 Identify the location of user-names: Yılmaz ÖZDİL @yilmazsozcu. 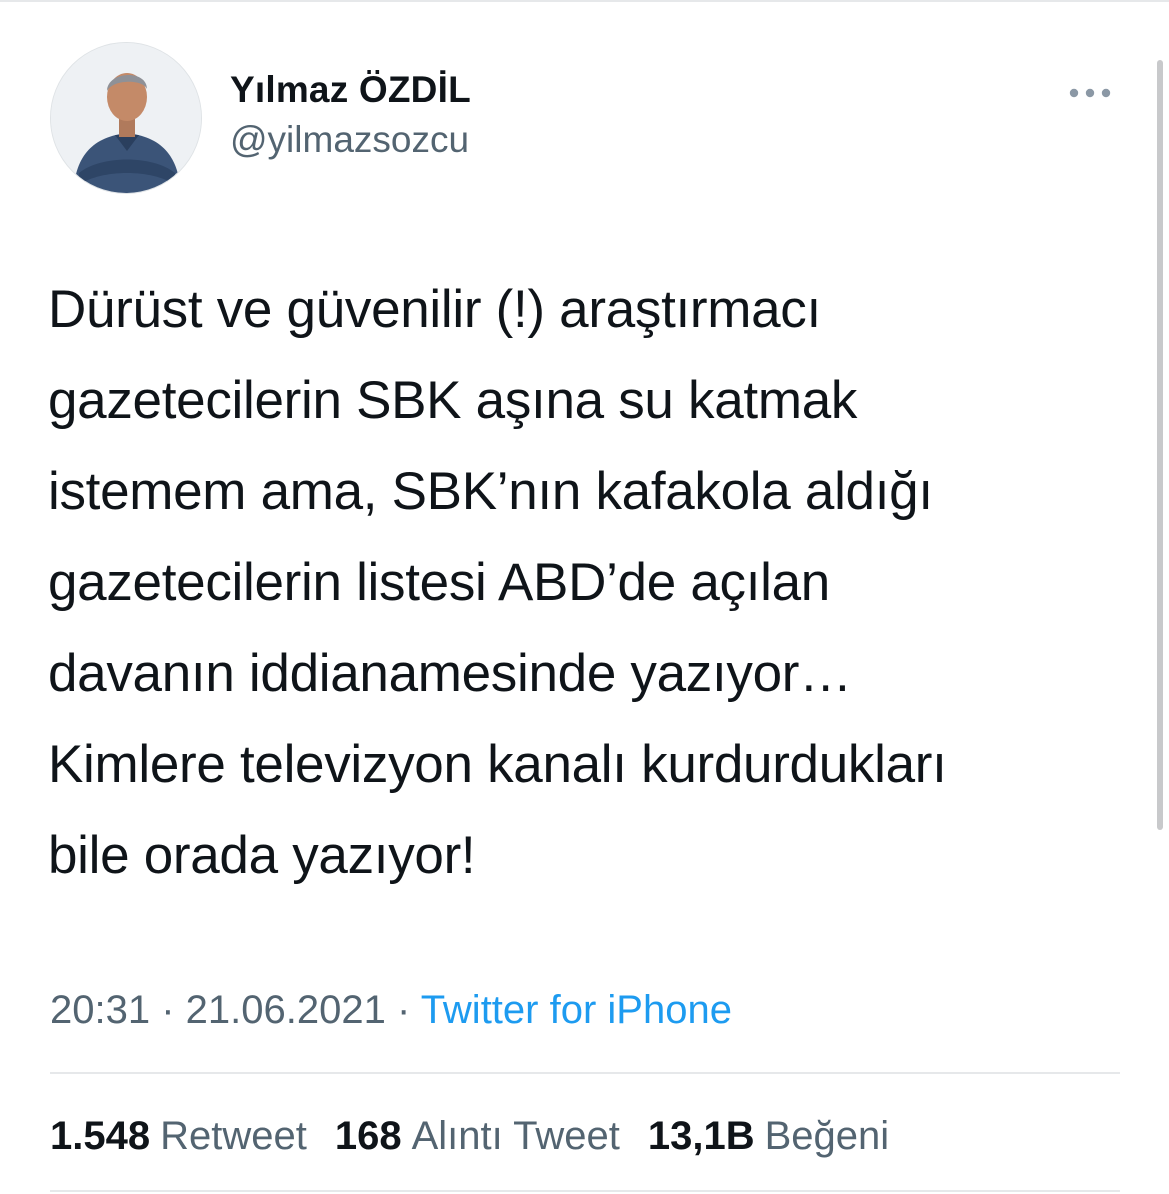
(350, 115).